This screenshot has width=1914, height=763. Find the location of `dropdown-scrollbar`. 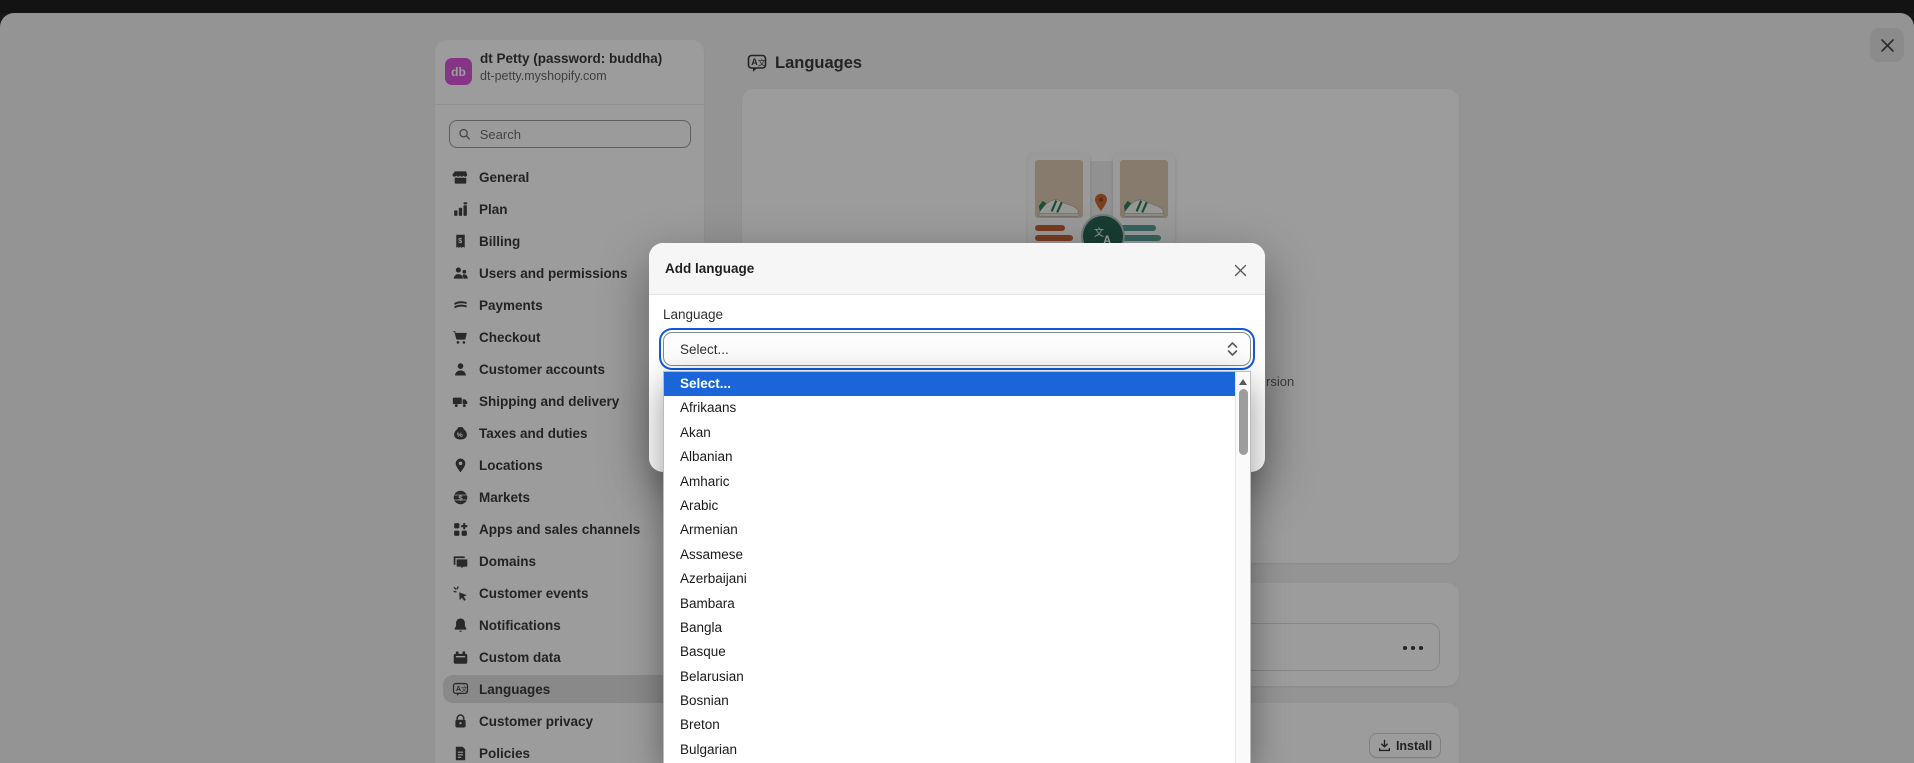

dropdown-scrollbar is located at coordinates (1242, 567).